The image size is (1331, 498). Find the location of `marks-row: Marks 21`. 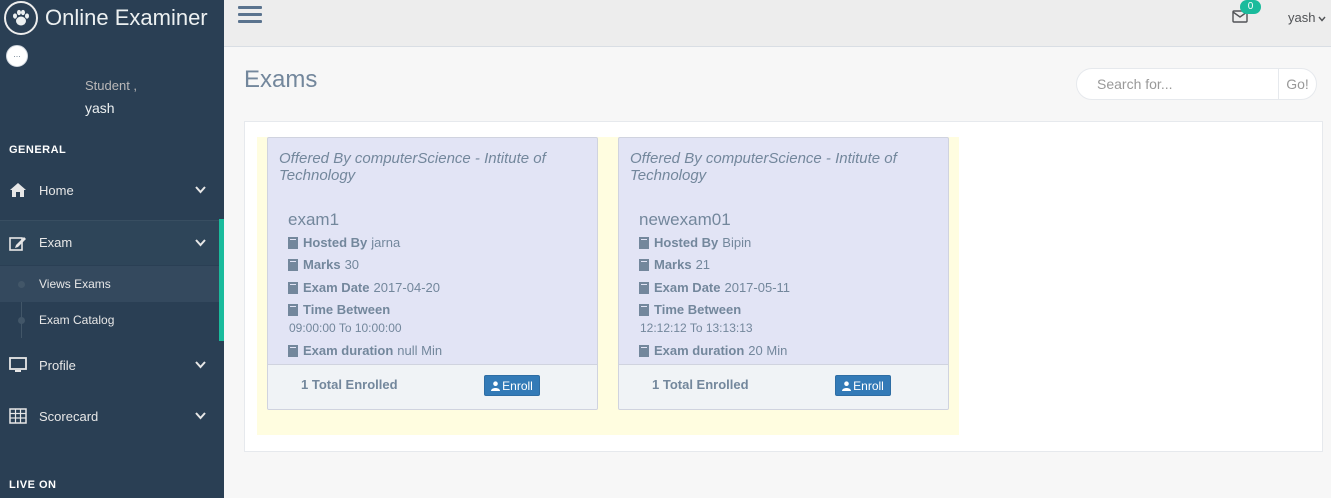

marks-row: Marks 21 is located at coordinates (674, 264).